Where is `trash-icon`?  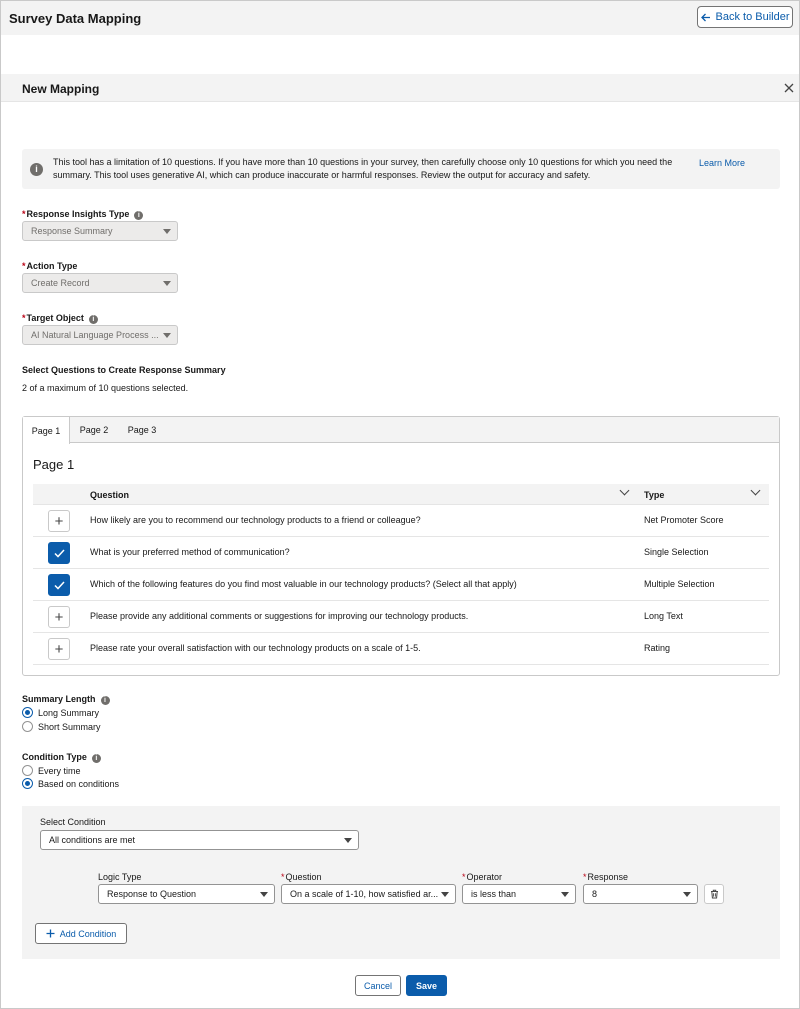
trash-icon is located at coordinates (714, 894).